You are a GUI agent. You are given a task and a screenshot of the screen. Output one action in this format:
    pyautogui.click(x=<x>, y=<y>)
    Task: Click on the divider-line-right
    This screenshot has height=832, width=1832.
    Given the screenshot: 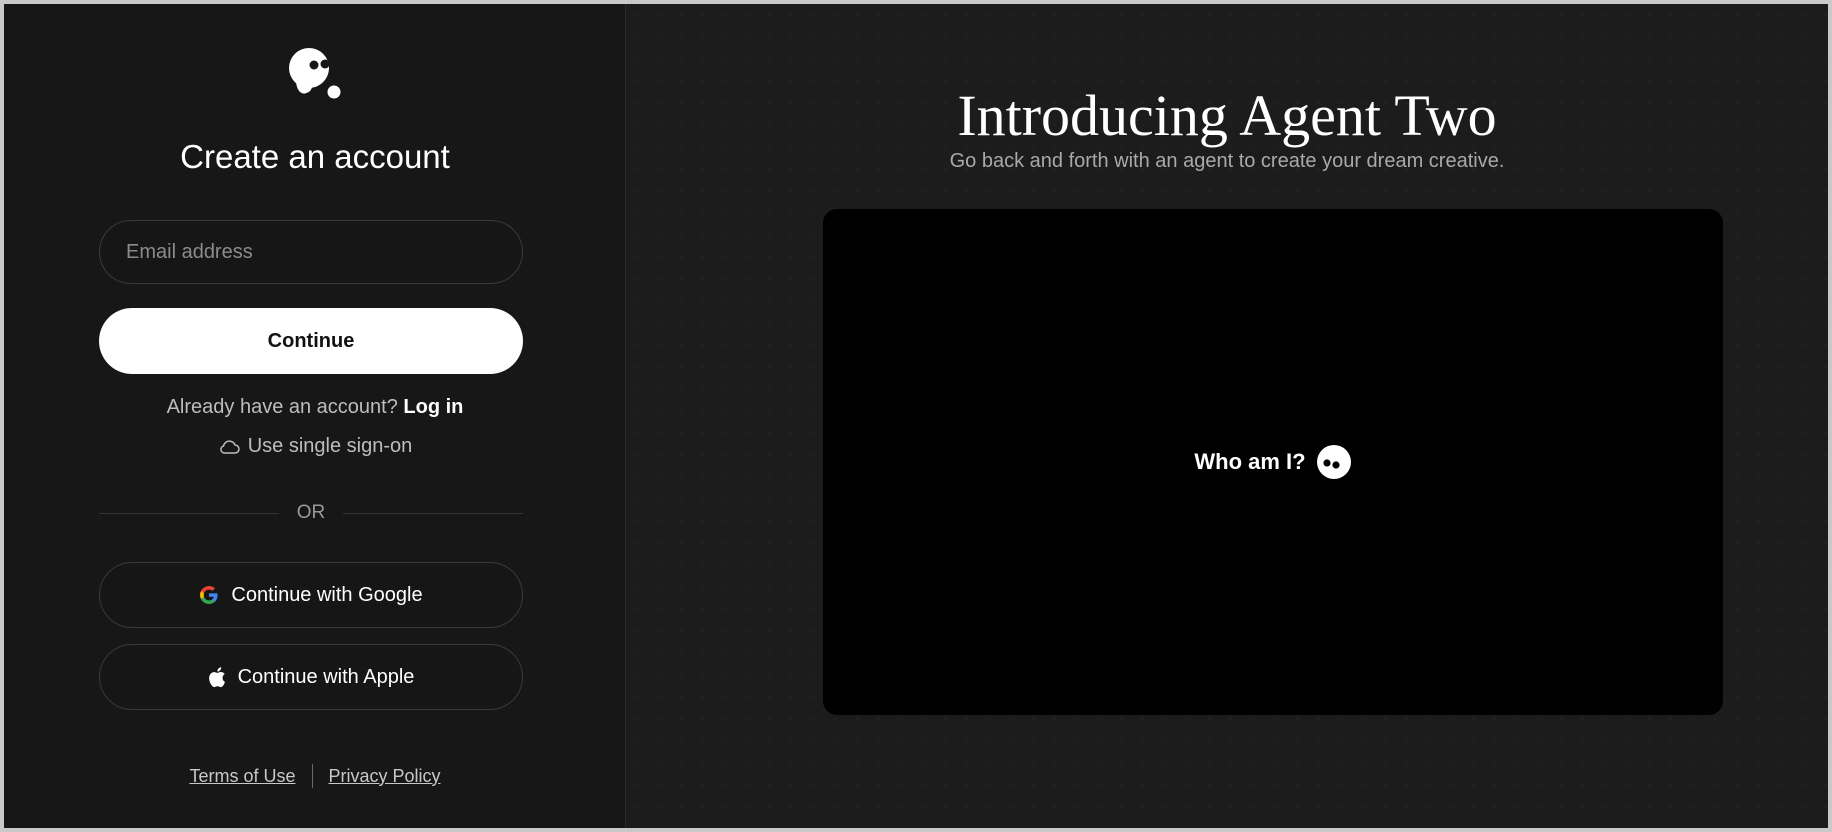 What is the action you would take?
    pyautogui.click(x=433, y=513)
    